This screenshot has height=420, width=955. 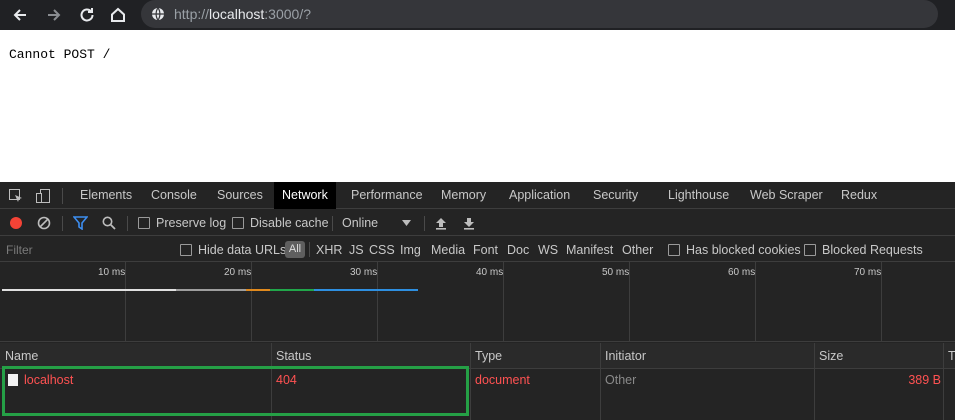 I want to click on preserve-log-checkbox: Preserve log, so click(x=182, y=223).